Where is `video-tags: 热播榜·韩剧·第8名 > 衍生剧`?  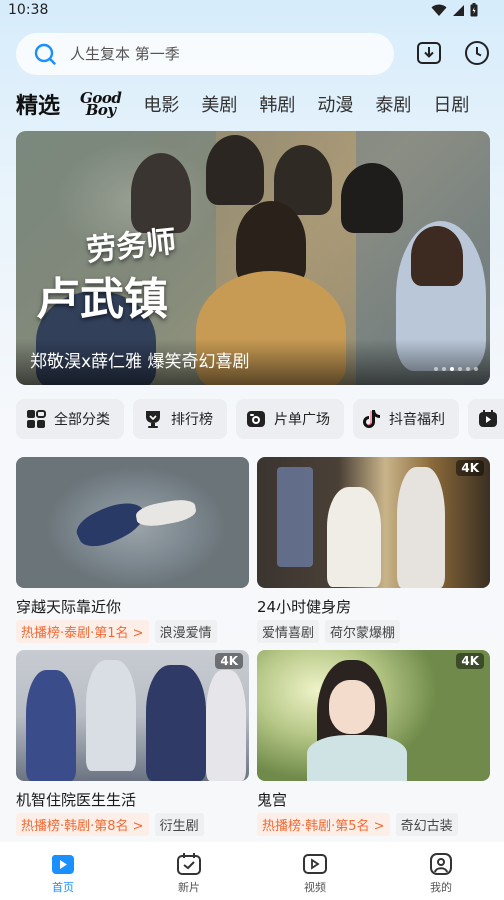
video-tags: 热播榜·韩剧·第8名 > 衍生剧 is located at coordinates (132, 824).